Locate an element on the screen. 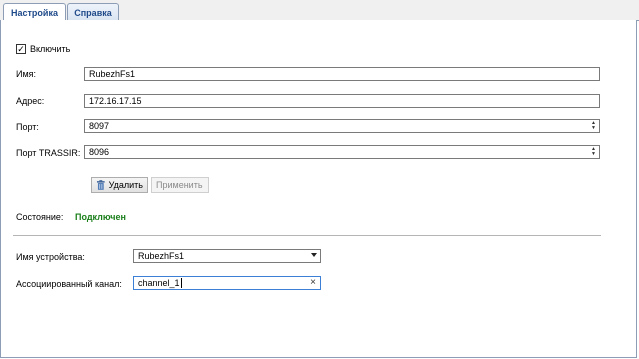 This screenshot has width=639, height=359. delete-button-label: Удалить is located at coordinates (125, 185).